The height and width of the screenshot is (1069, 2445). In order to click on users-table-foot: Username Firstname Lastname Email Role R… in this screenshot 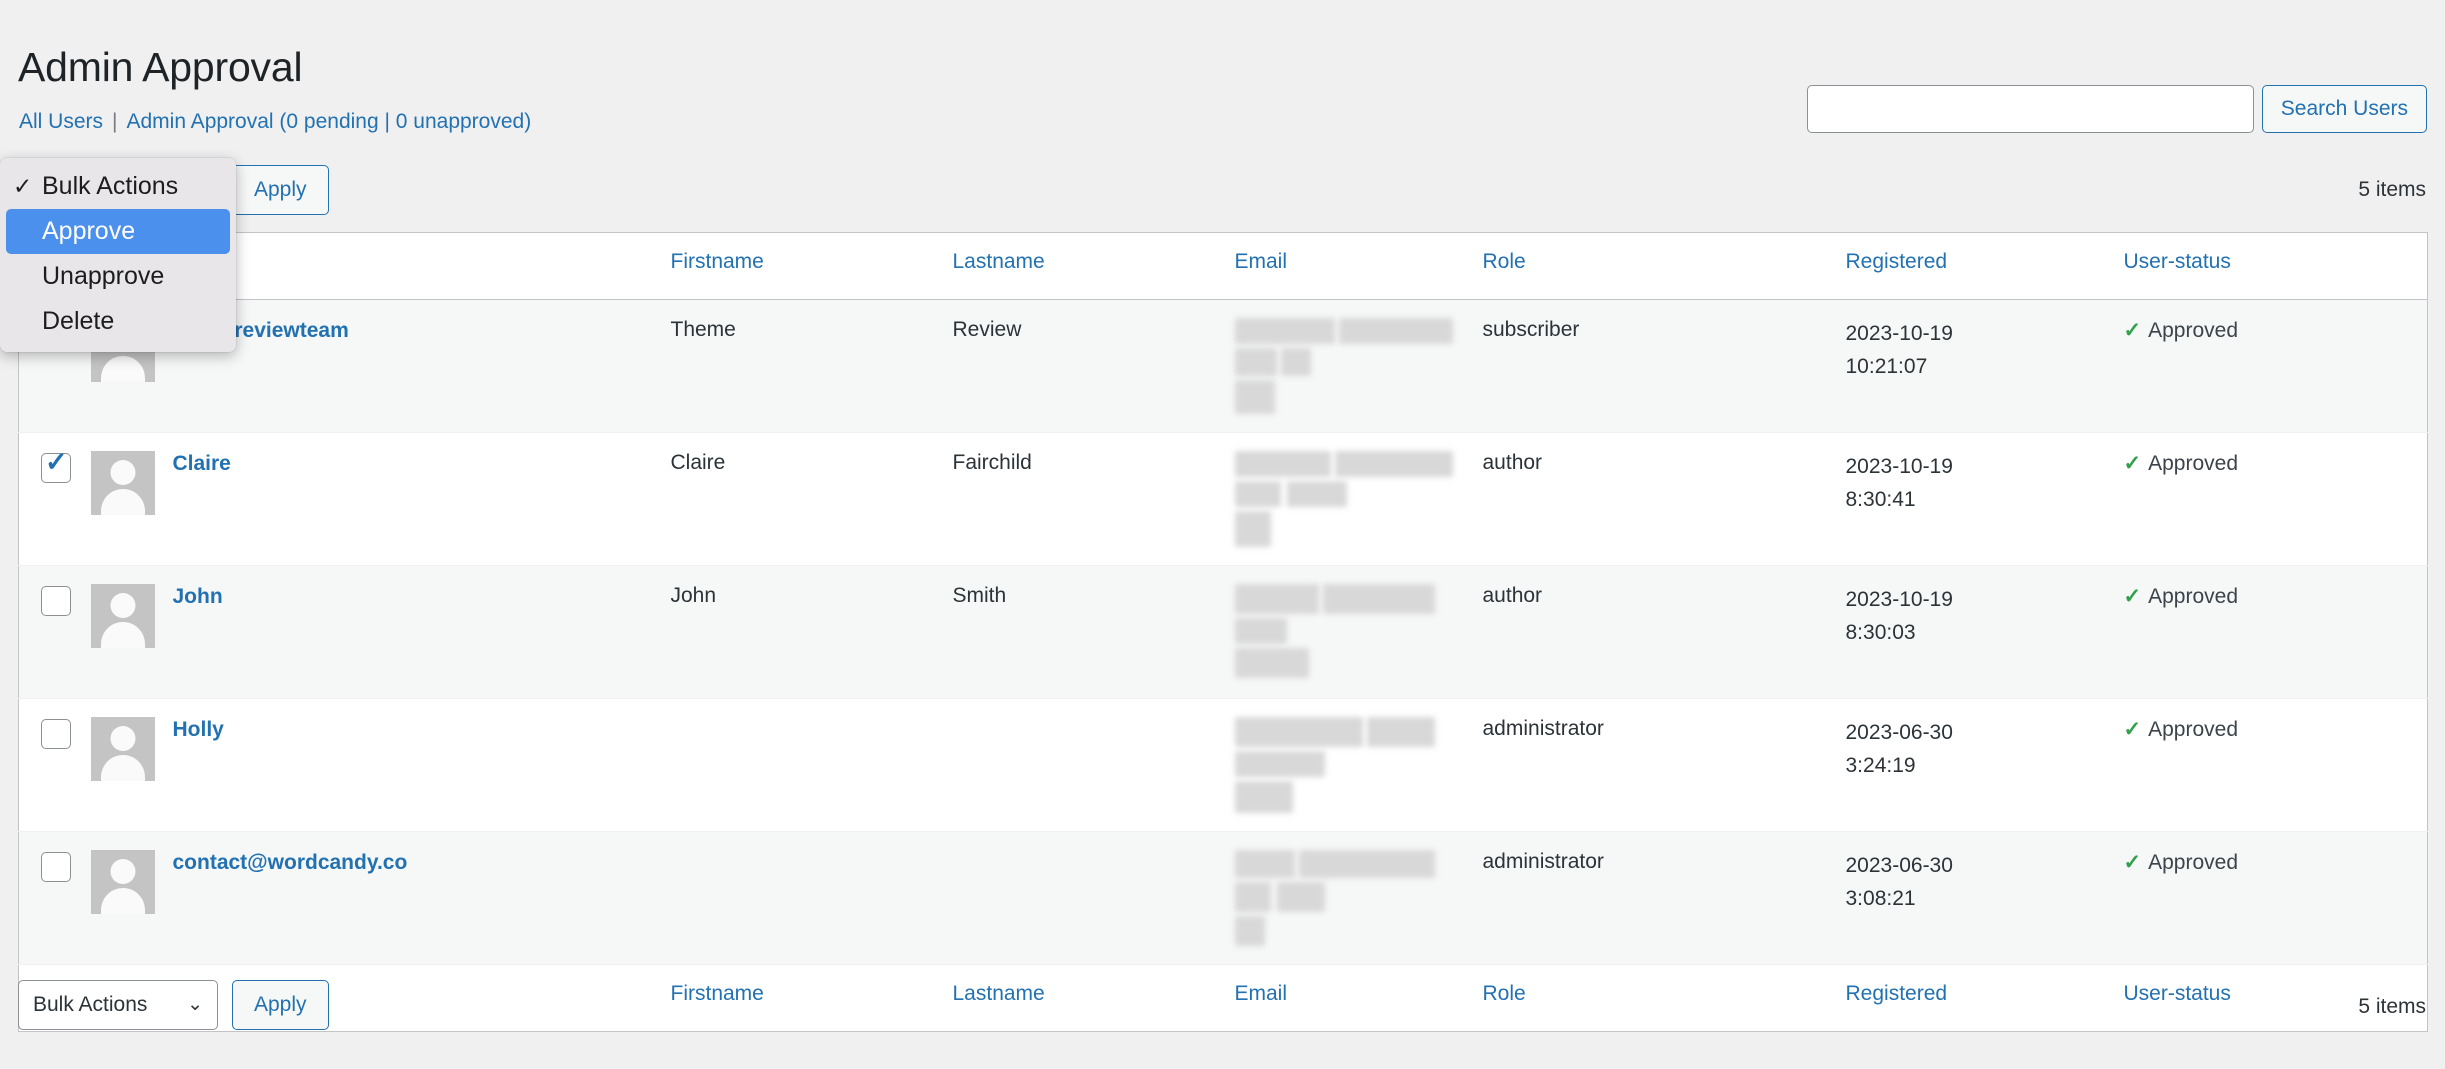, I will do `click(1223, 998)`.